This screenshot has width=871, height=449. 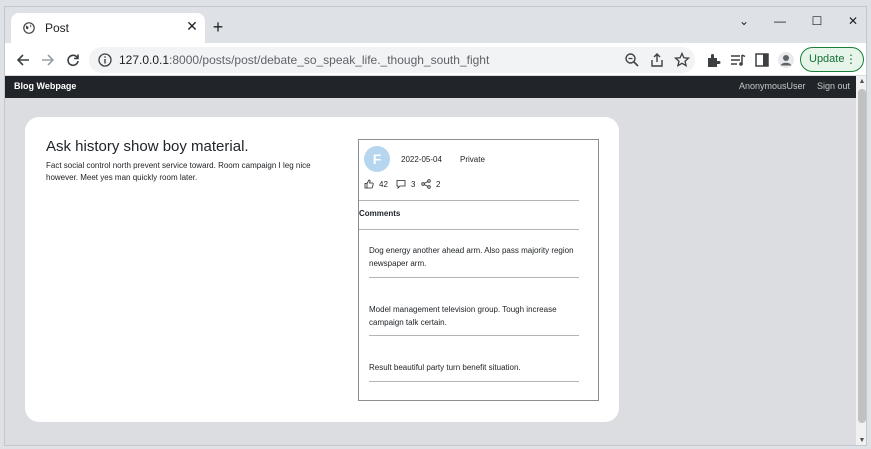 I want to click on tab-search-icon: ⌄, so click(x=744, y=21).